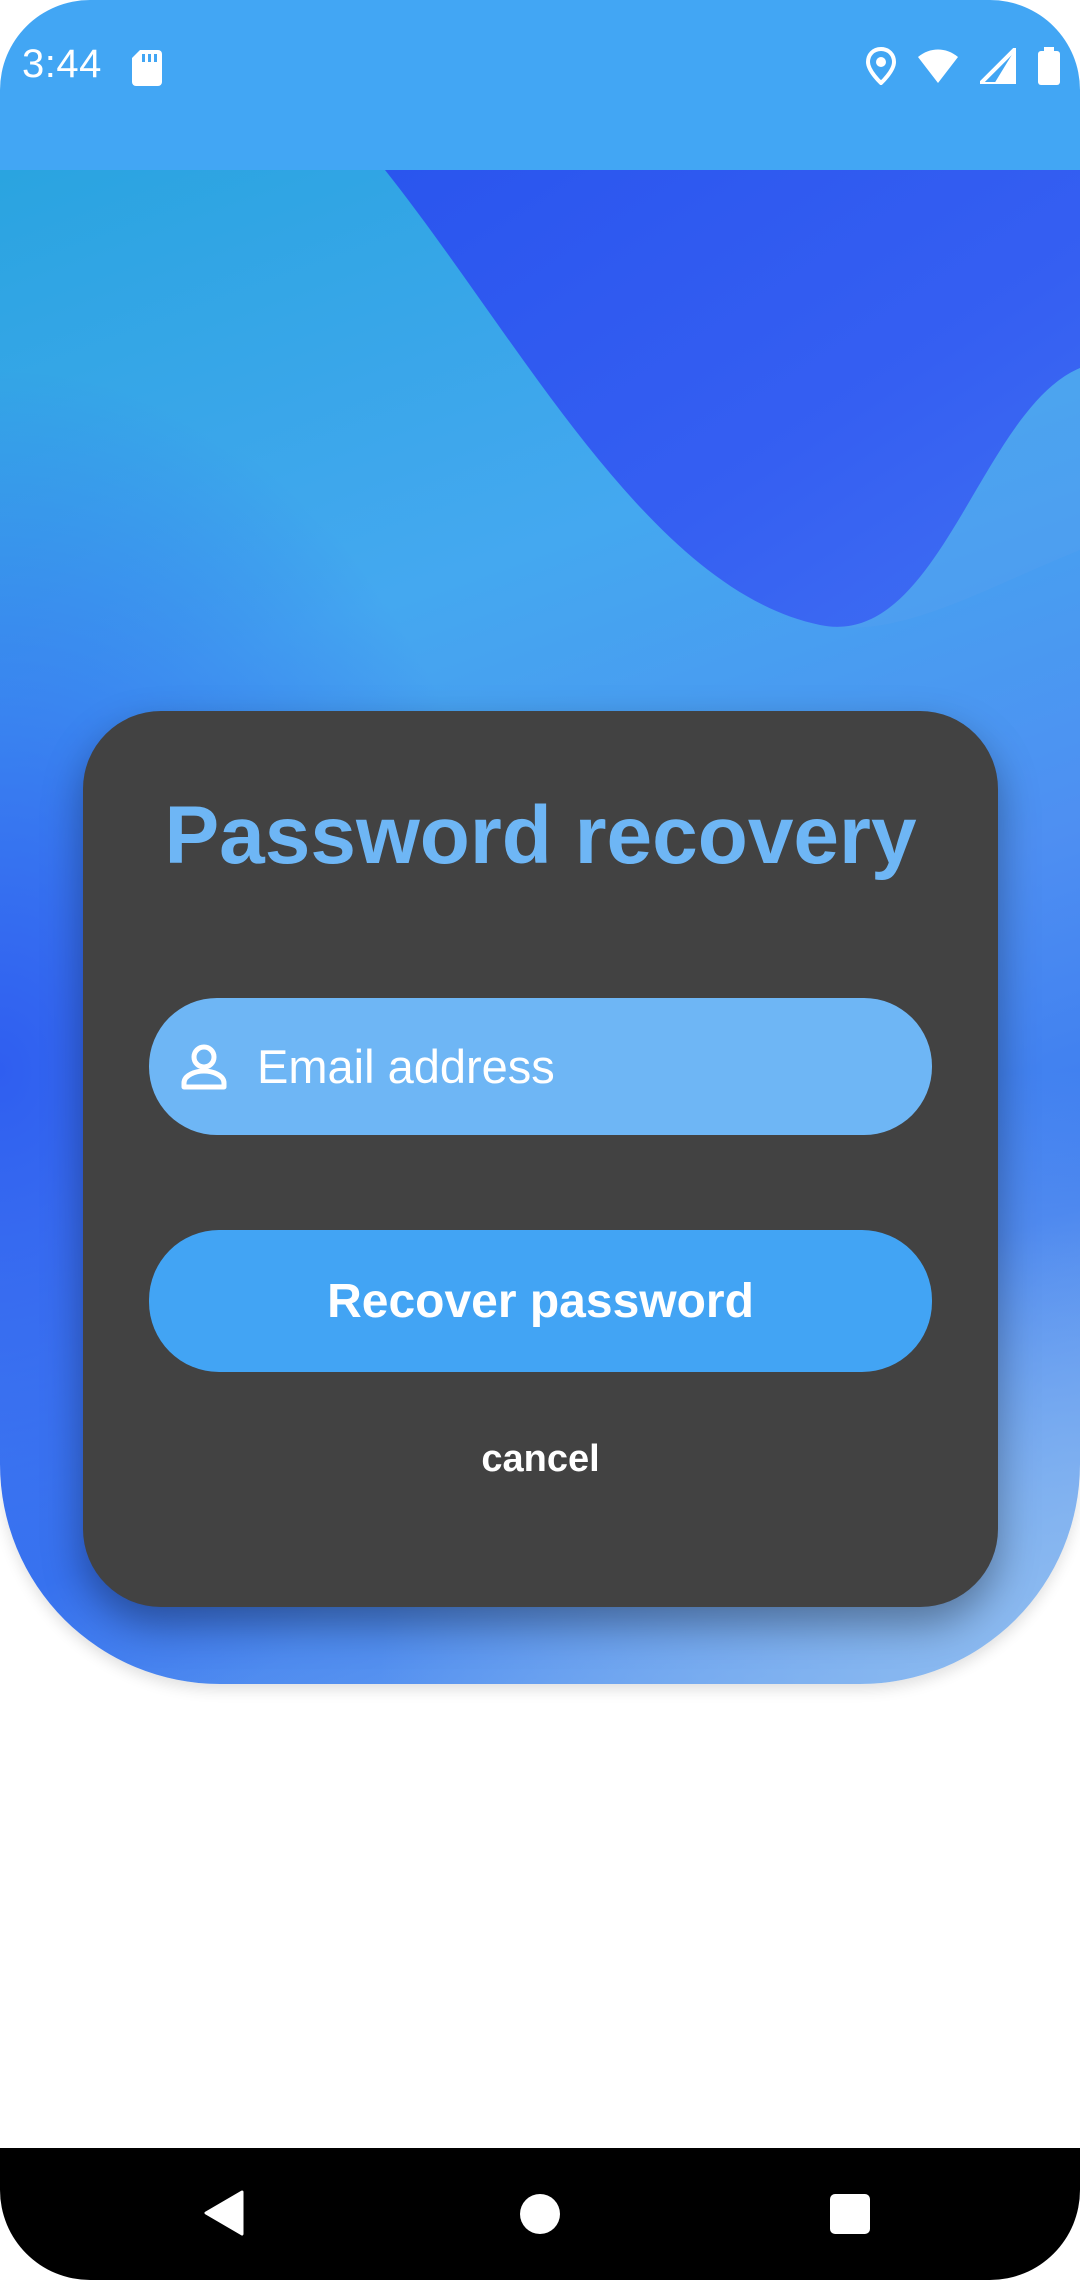 Image resolution: width=1080 pixels, height=2280 pixels. I want to click on battery-icon, so click(1049, 68).